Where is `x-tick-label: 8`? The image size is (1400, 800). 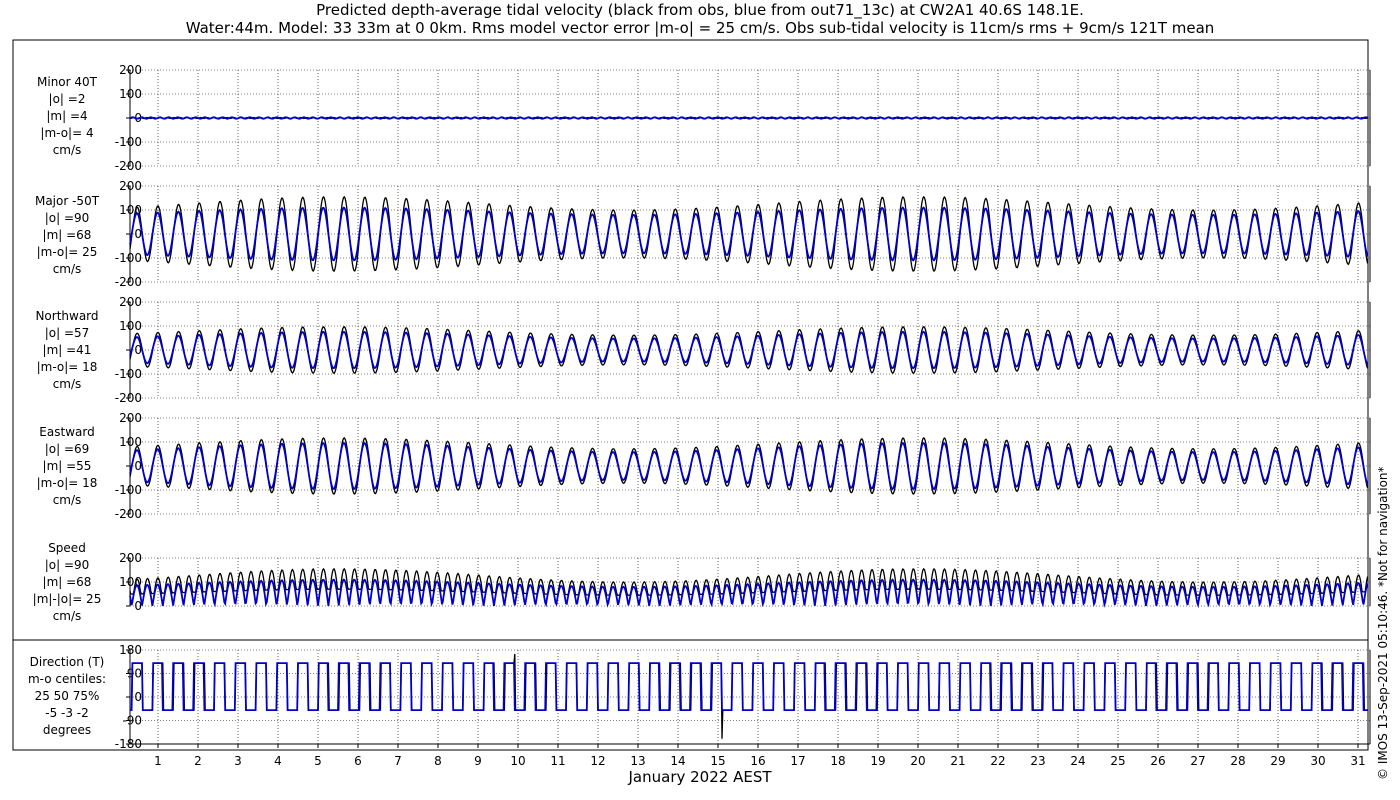
x-tick-label: 8 is located at coordinates (438, 761).